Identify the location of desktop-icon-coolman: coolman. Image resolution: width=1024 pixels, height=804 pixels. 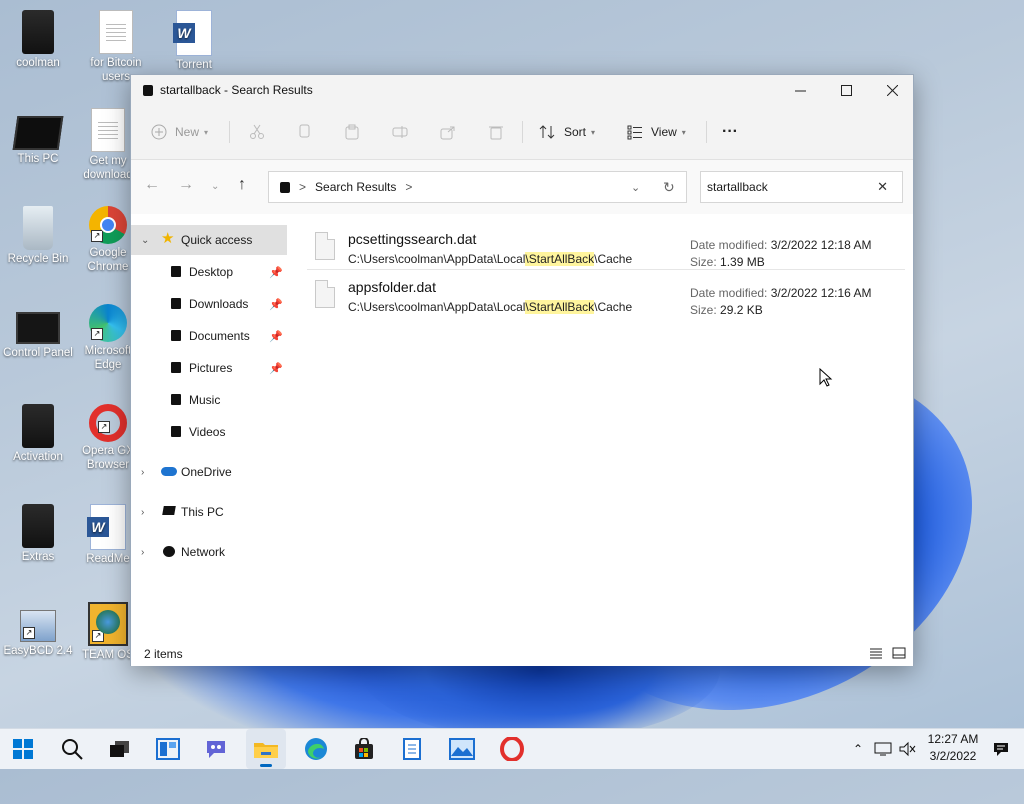
(38, 40).